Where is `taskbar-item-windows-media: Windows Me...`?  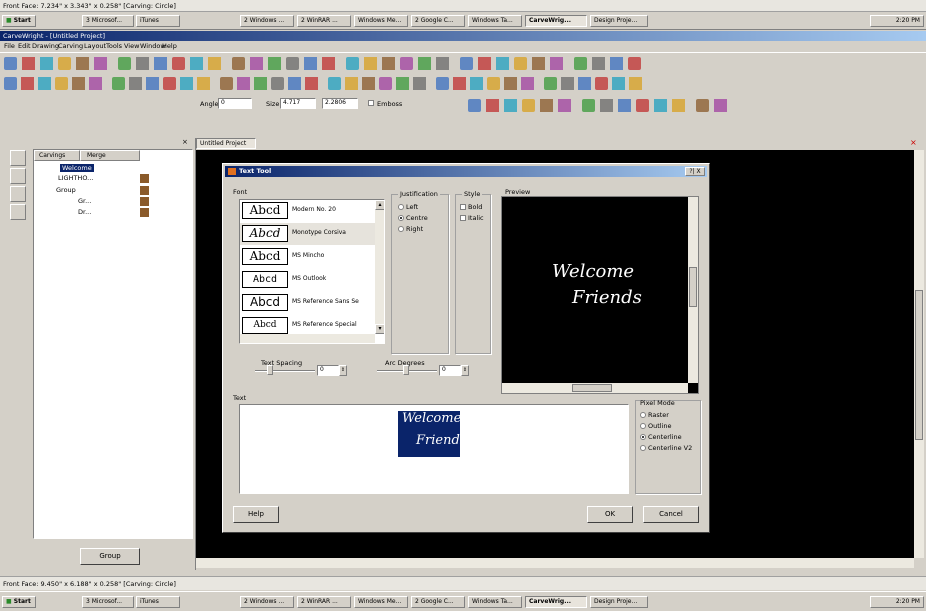
taskbar-item-windows-media: Windows Me... is located at coordinates (381, 21).